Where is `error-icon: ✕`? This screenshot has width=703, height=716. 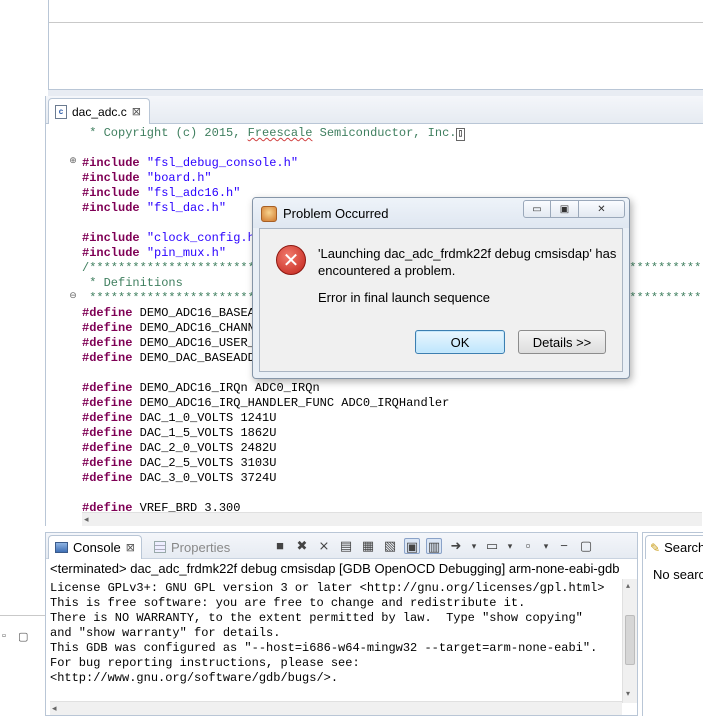
error-icon: ✕ is located at coordinates (291, 260).